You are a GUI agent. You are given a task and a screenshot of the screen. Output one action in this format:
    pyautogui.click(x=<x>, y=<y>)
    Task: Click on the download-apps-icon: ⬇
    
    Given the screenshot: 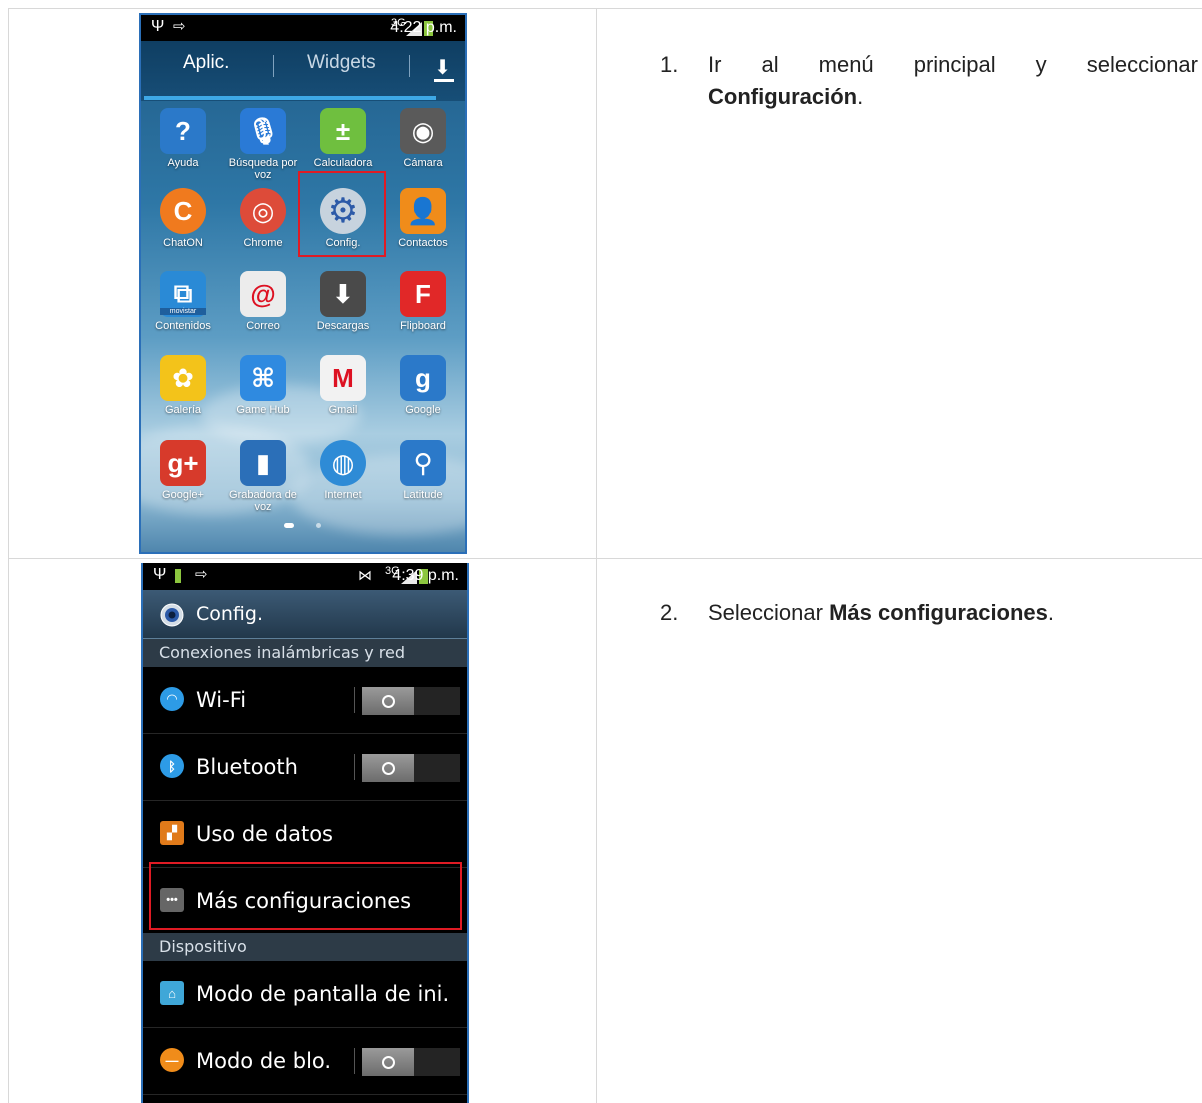 What is the action you would take?
    pyautogui.click(x=444, y=68)
    